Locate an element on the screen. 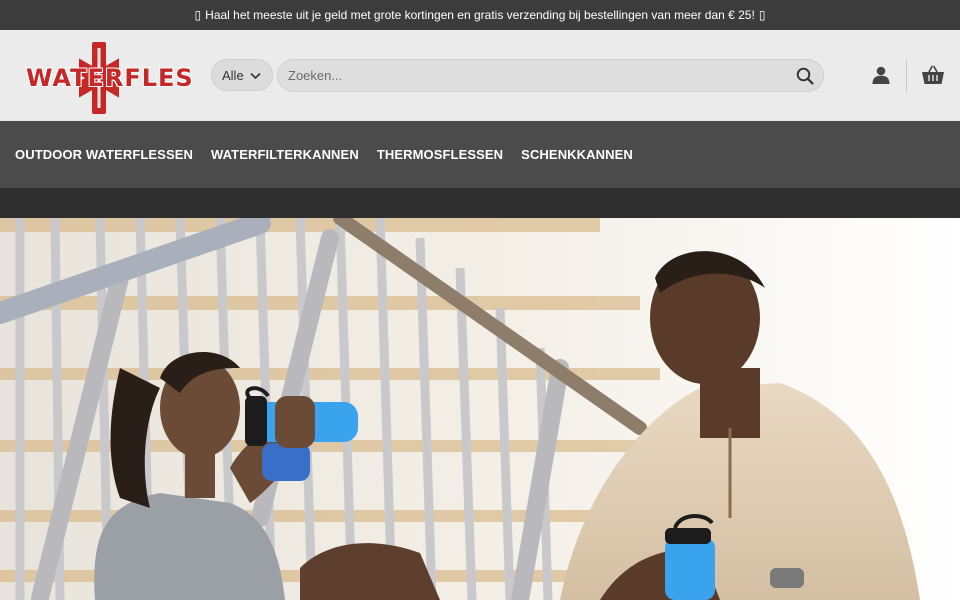  search-icon is located at coordinates (805, 76).